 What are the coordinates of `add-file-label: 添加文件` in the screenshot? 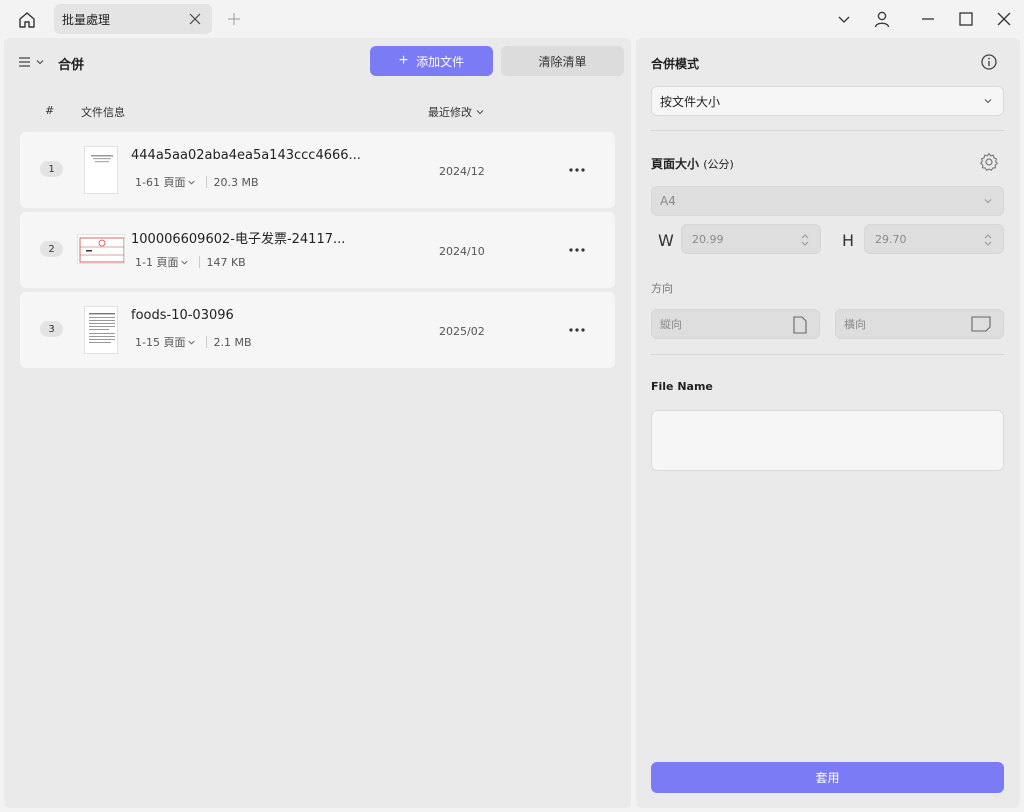 It's located at (440, 61).